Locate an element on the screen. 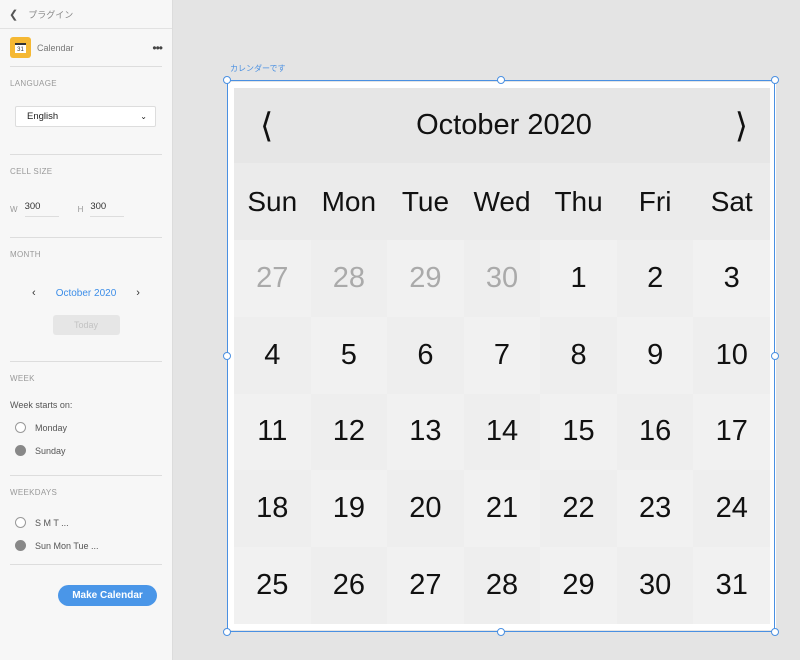  cell-size-section: CELL SIZE W 300 H 300 is located at coordinates (86, 196).